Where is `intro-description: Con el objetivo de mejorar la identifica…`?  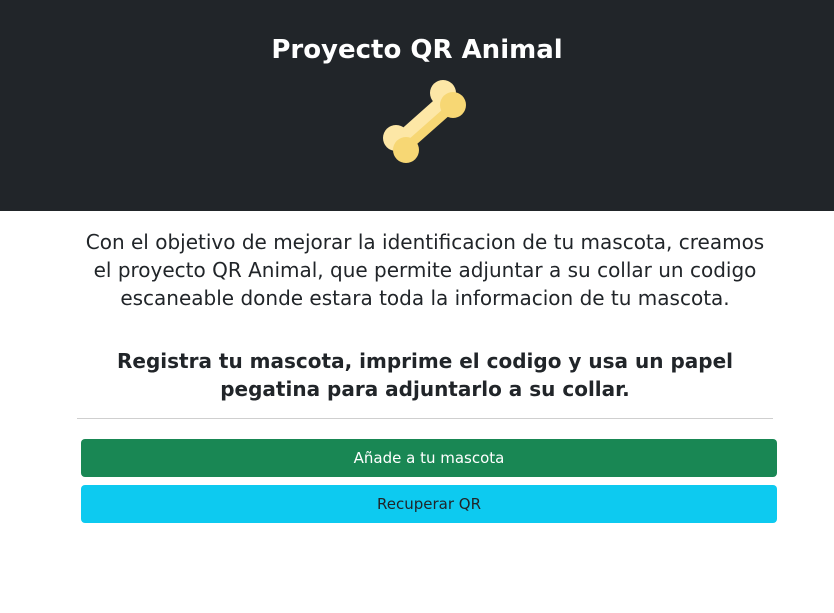 intro-description: Con el objetivo de mejorar la identifica… is located at coordinates (425, 270).